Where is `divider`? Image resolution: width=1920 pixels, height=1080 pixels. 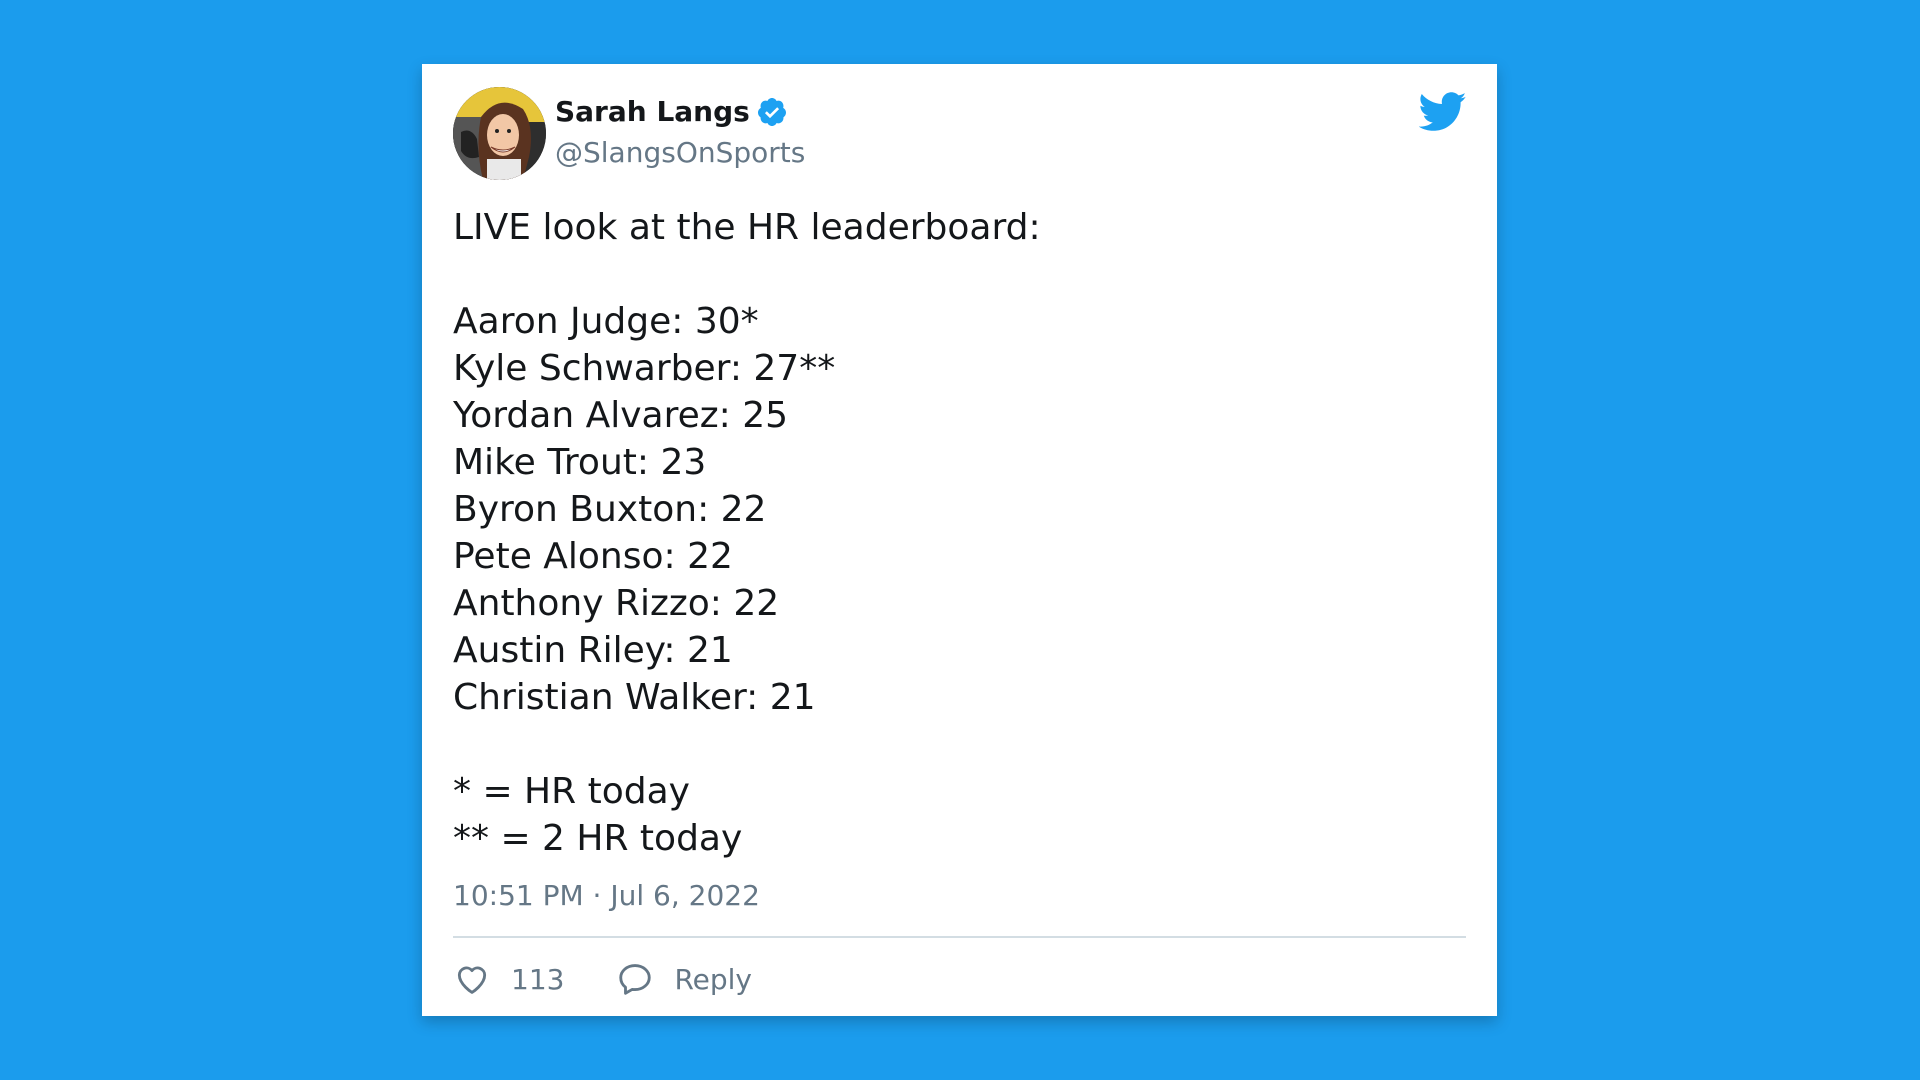 divider is located at coordinates (959, 937).